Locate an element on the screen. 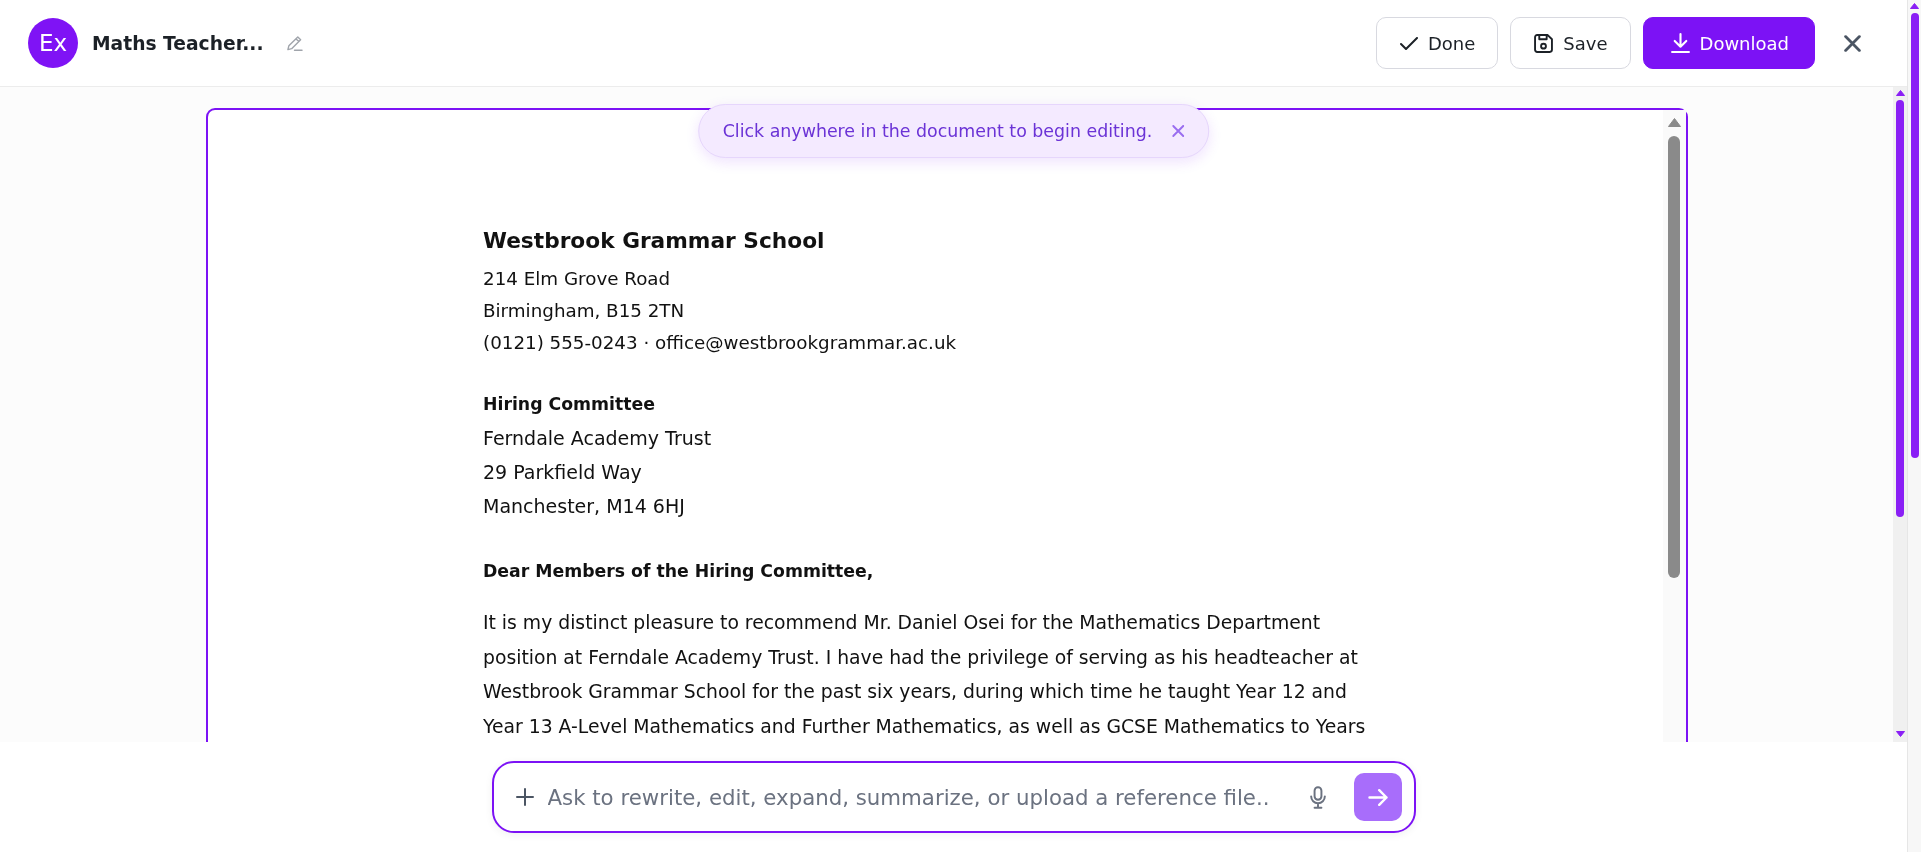  save-button: Save is located at coordinates (1570, 43).